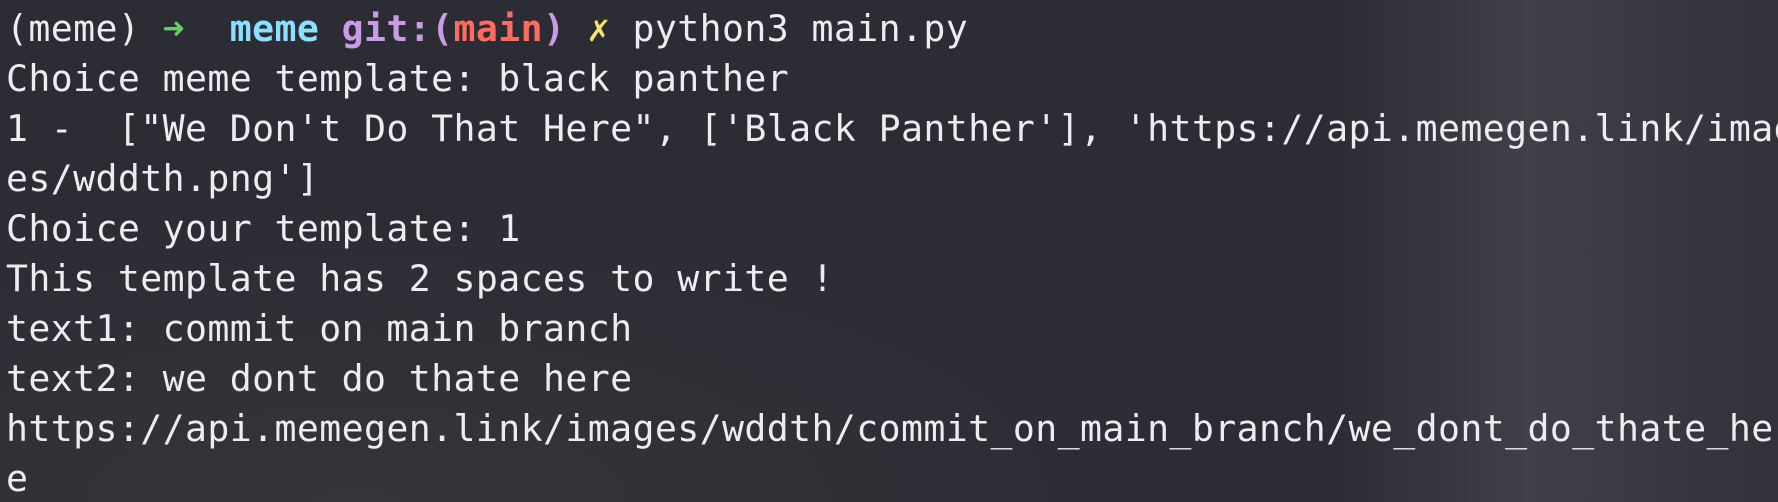 The width and height of the screenshot is (1778, 502). Describe the element at coordinates (398, 78) in the screenshot. I see `output-line: Choice meme template: black panther` at that location.